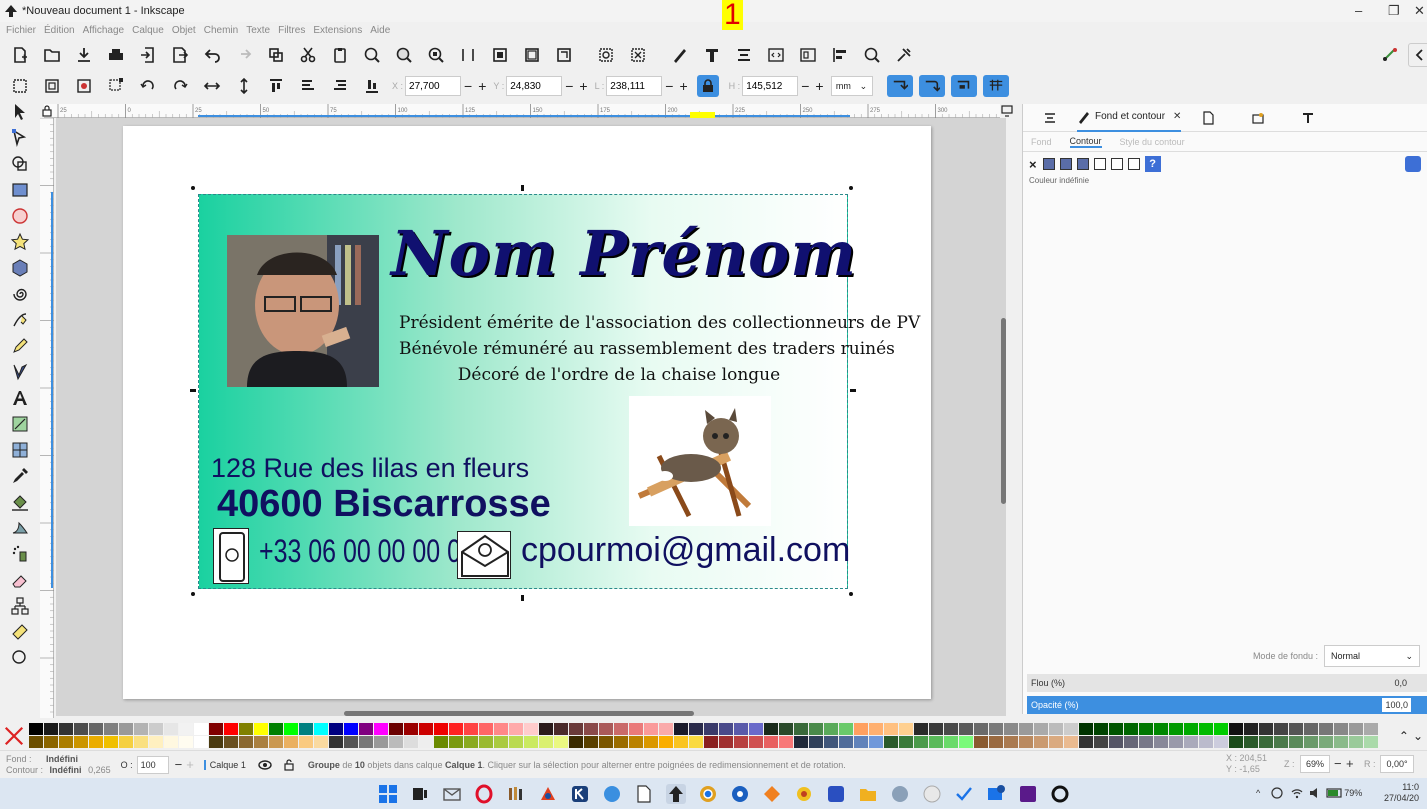 Image resolution: width=1427 pixels, height=809 pixels. I want to click on file-explorer-icon, so click(644, 794).